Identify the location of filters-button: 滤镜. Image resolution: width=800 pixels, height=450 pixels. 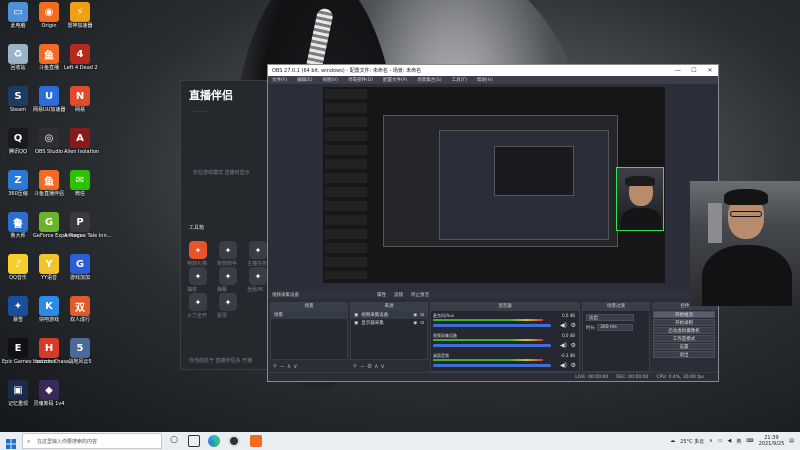
(398, 295).